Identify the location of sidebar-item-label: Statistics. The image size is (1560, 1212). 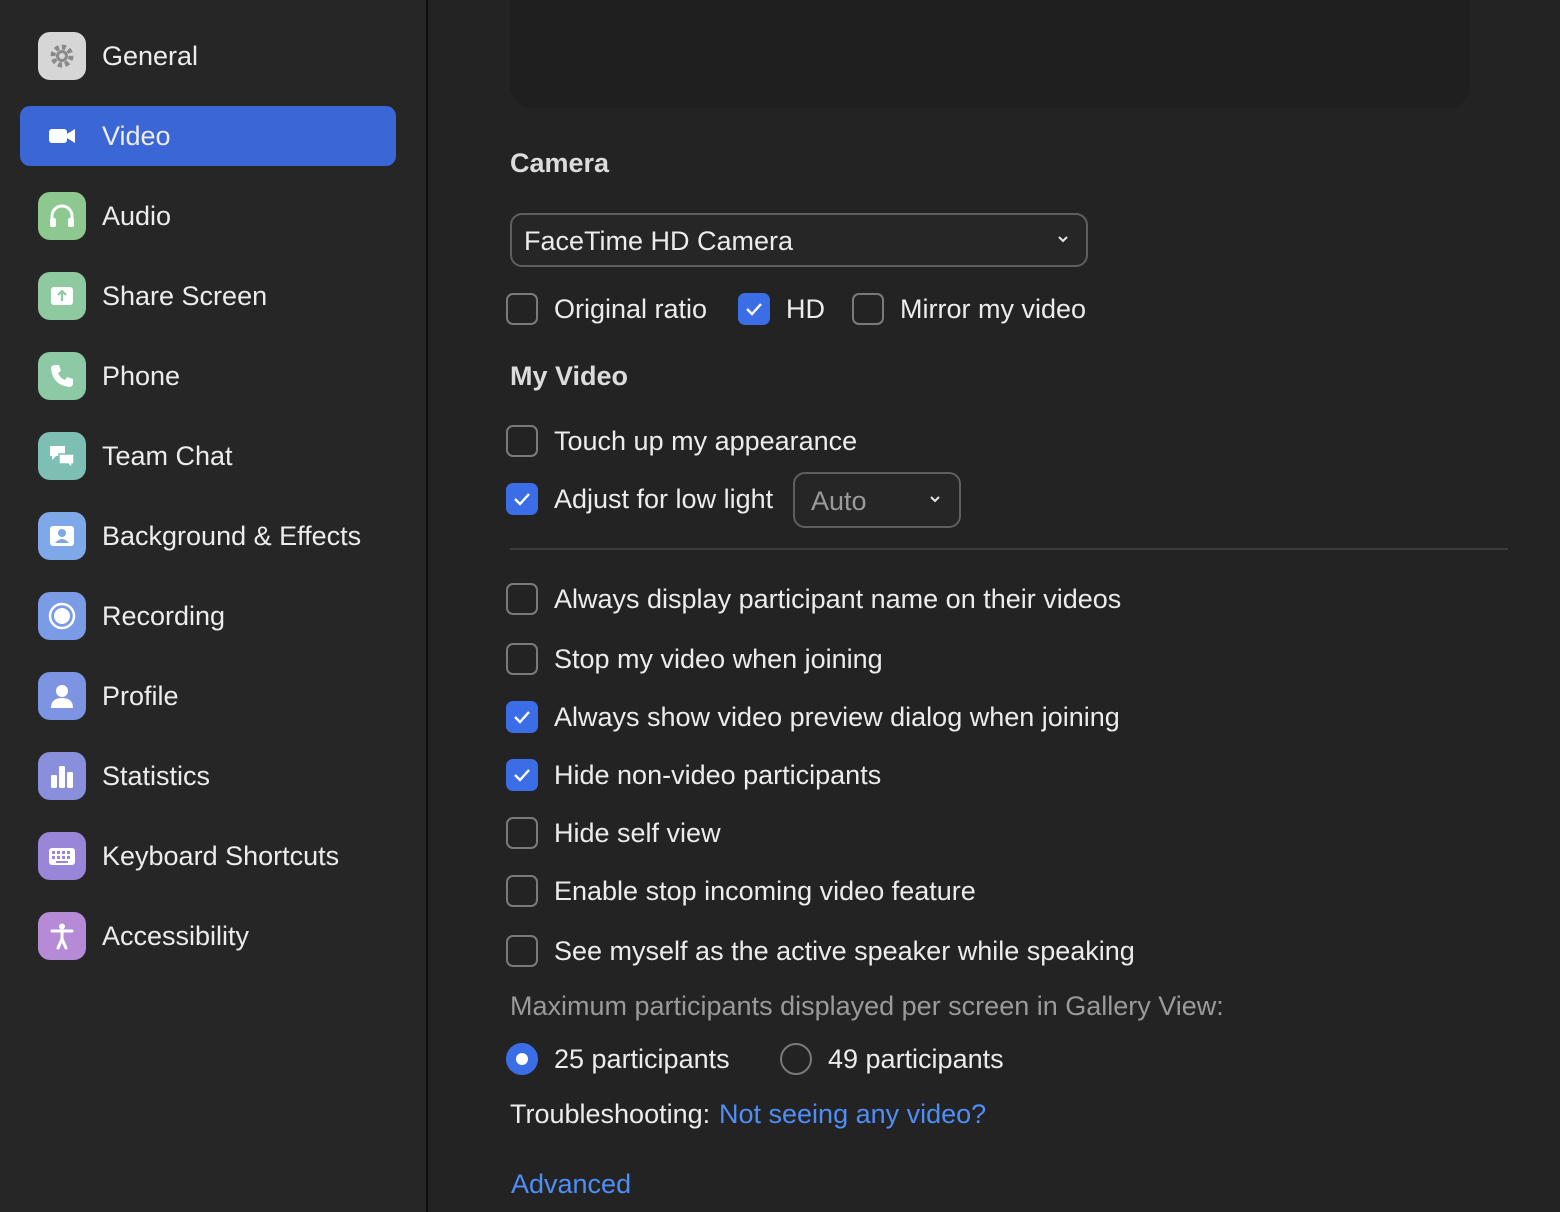
(156, 776).